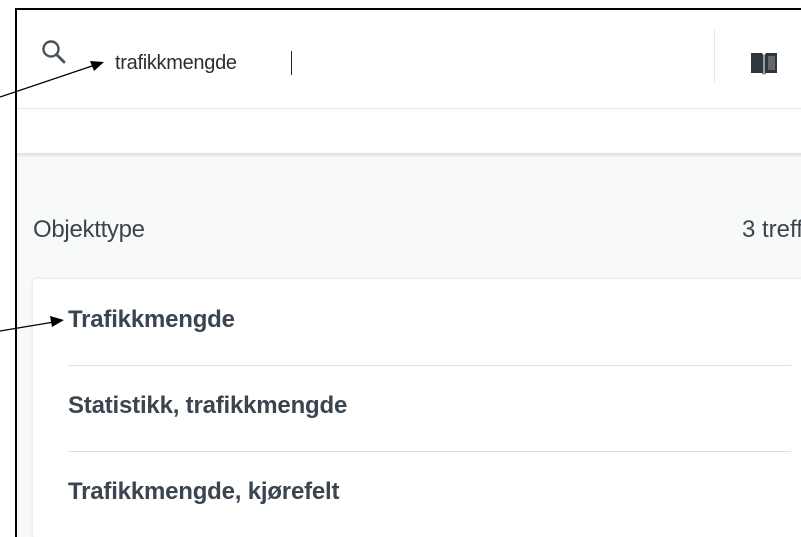 Image resolution: width=801 pixels, height=537 pixels. What do you see at coordinates (764, 63) in the screenshot?
I see `book-icon` at bounding box center [764, 63].